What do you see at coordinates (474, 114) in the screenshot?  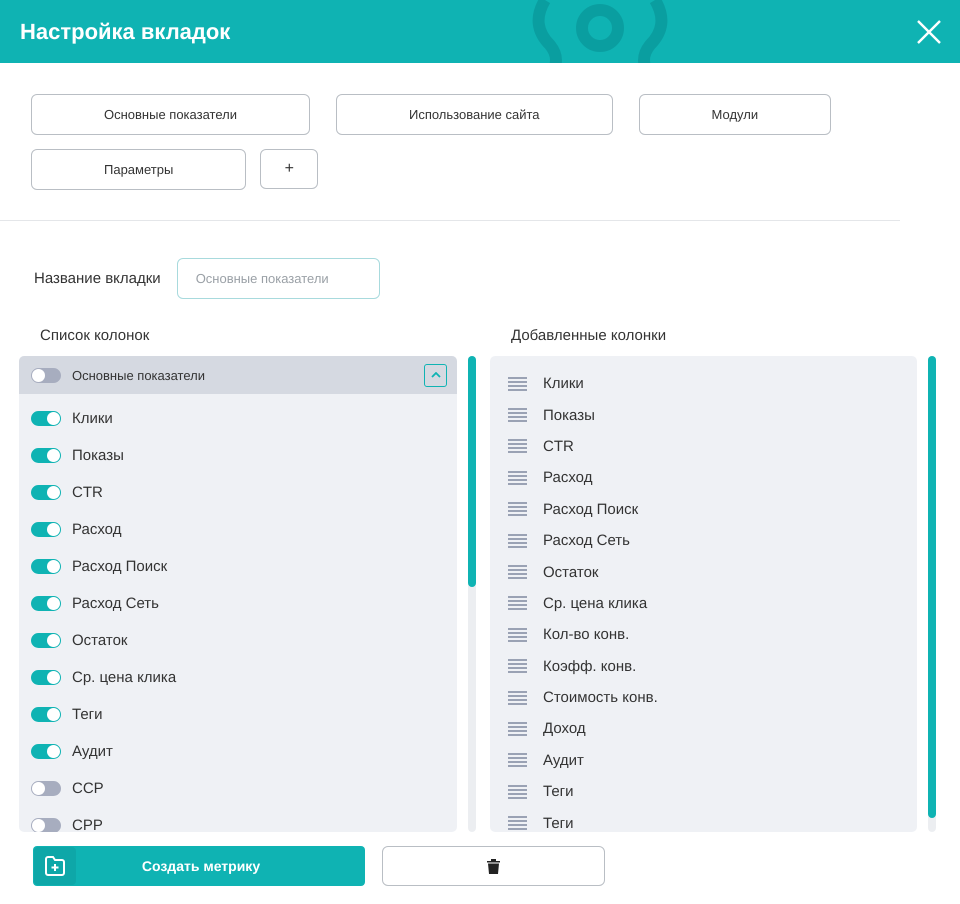 I see `tab: Использование сайта` at bounding box center [474, 114].